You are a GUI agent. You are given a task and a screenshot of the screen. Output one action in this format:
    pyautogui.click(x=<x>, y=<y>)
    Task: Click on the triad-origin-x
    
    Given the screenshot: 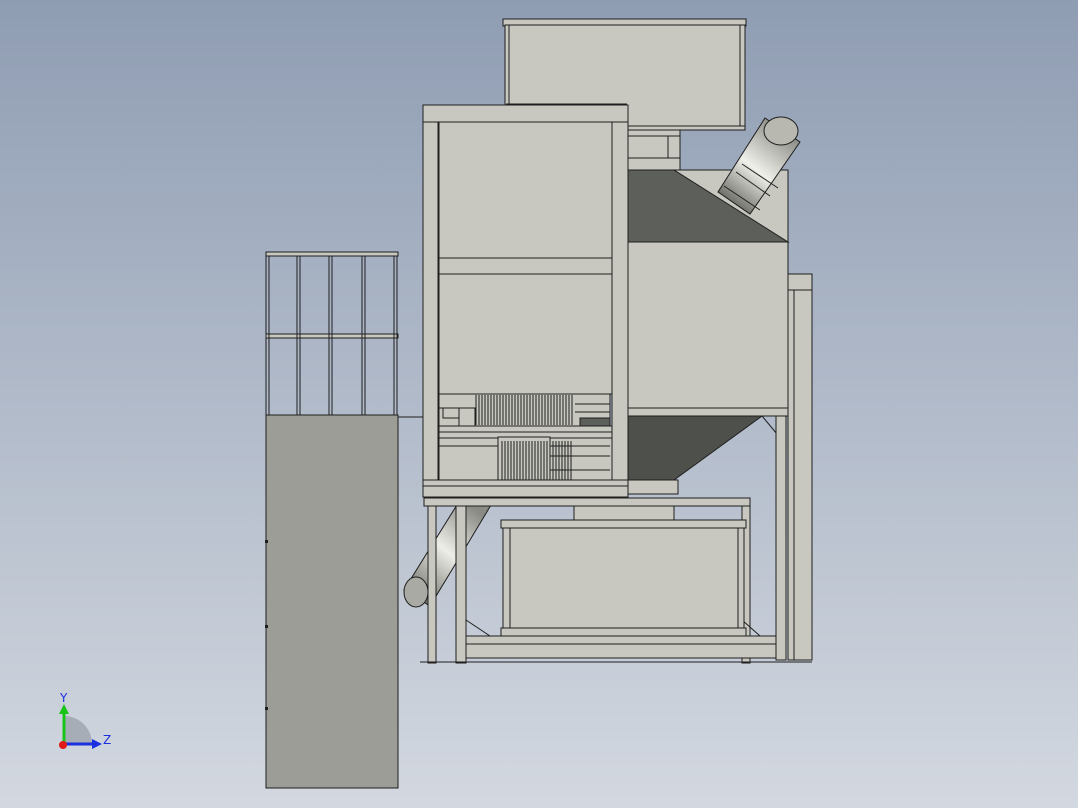 What is the action you would take?
    pyautogui.click(x=63, y=745)
    